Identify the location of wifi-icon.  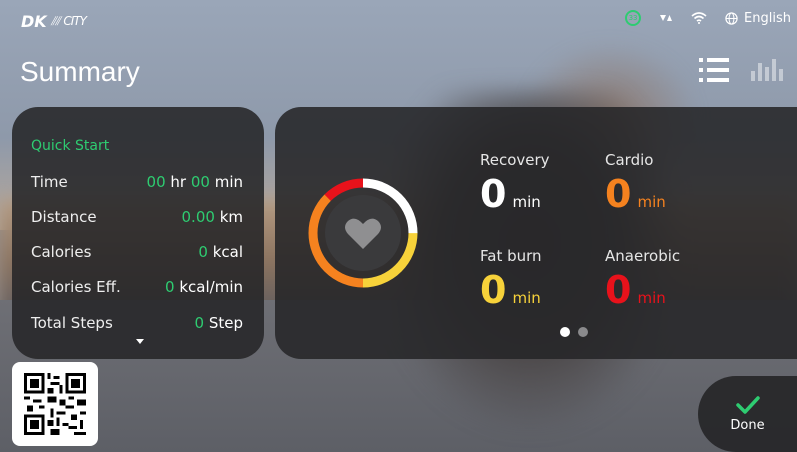
(699, 18).